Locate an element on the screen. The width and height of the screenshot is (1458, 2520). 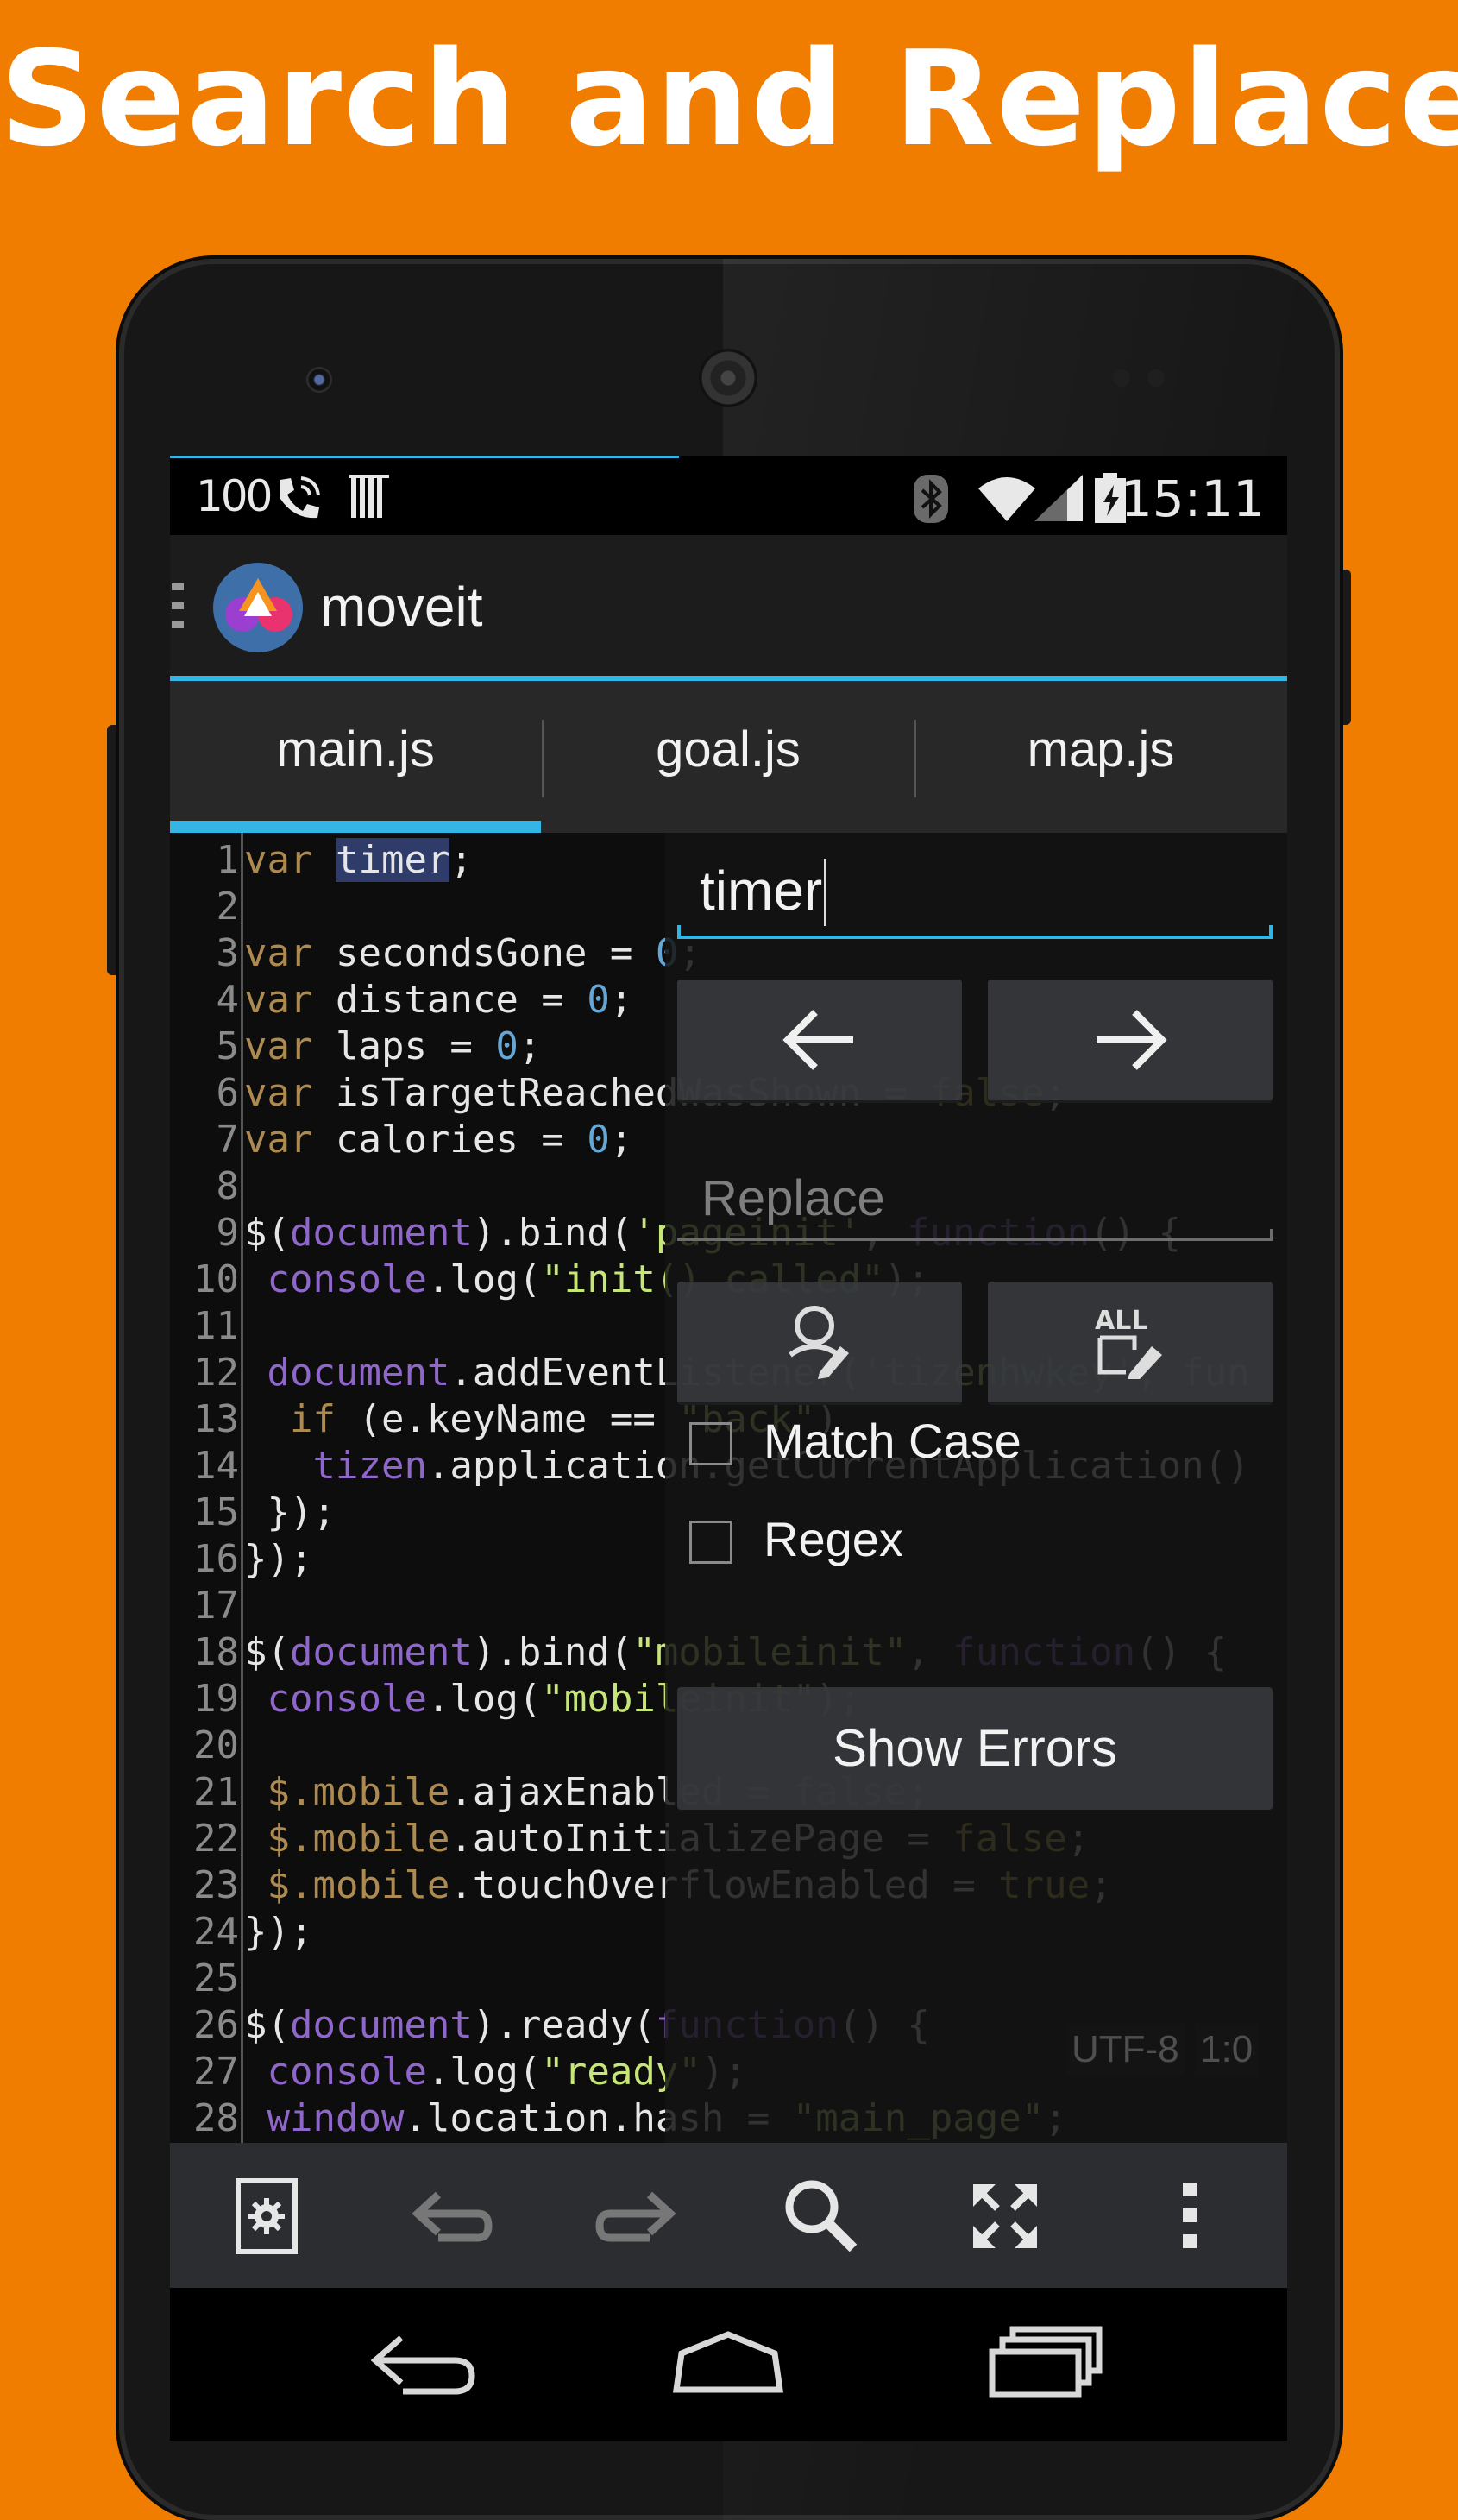
line-number: 13 is located at coordinates (216, 1419).